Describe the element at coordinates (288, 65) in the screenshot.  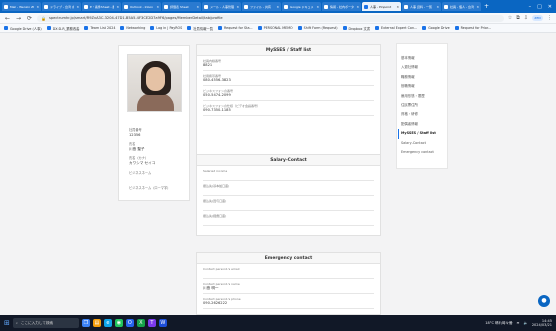
I see `field-value: 8821` at that location.